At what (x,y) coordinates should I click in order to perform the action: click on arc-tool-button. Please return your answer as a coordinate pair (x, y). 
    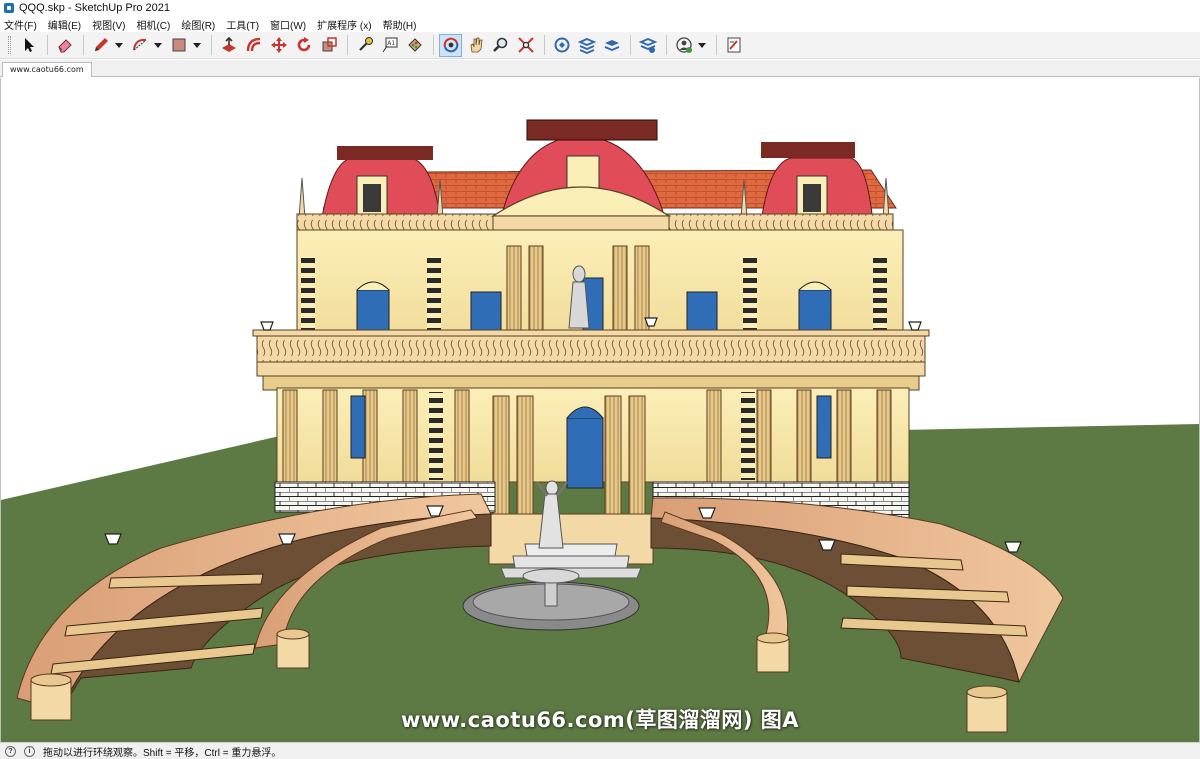
    Looking at the image, I should click on (139, 45).